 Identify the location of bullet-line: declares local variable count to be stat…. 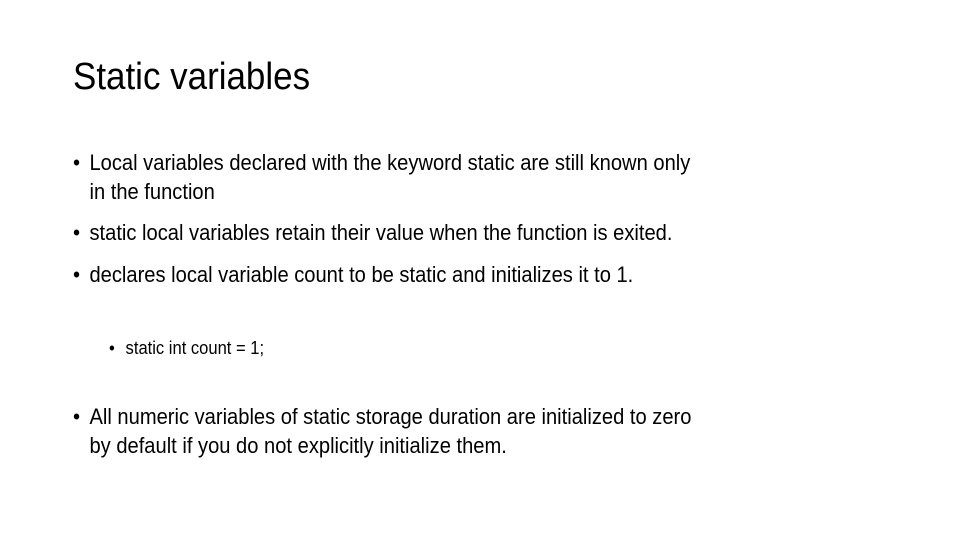
(361, 274).